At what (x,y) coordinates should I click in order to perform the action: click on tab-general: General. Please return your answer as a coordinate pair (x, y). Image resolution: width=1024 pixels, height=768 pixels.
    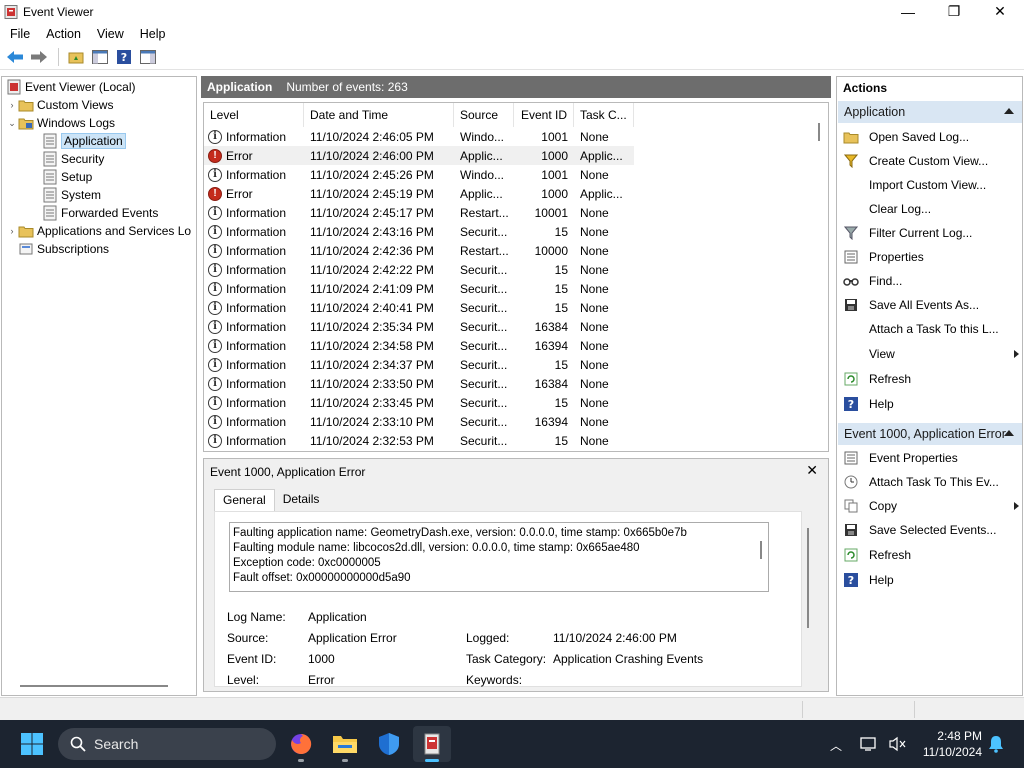
    Looking at the image, I should click on (244, 500).